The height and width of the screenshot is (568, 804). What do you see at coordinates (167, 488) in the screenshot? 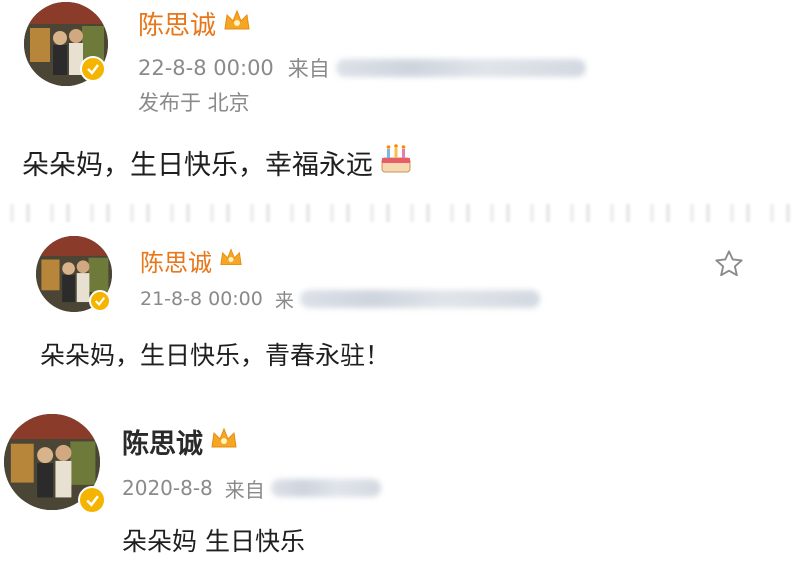
I see `post-date: 2020-8-8` at bounding box center [167, 488].